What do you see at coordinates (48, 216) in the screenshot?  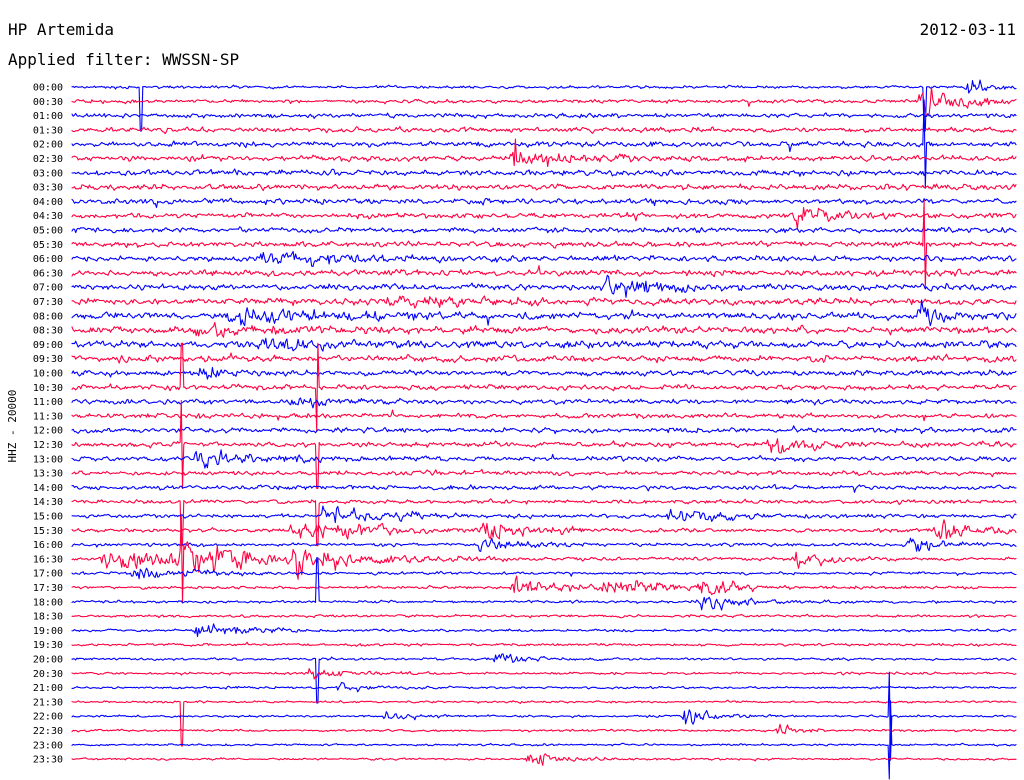 I see `row-time-label: 04:30` at bounding box center [48, 216].